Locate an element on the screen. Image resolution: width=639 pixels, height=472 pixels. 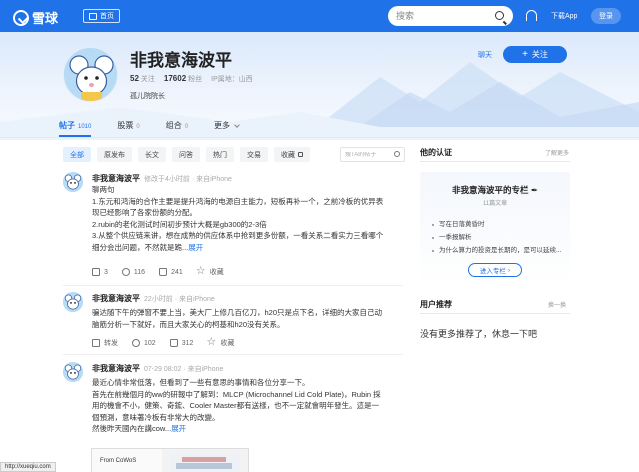
post-author: 非我意海波平 07-29 08:02 · 来自iPhone is located at coordinates (157, 368).